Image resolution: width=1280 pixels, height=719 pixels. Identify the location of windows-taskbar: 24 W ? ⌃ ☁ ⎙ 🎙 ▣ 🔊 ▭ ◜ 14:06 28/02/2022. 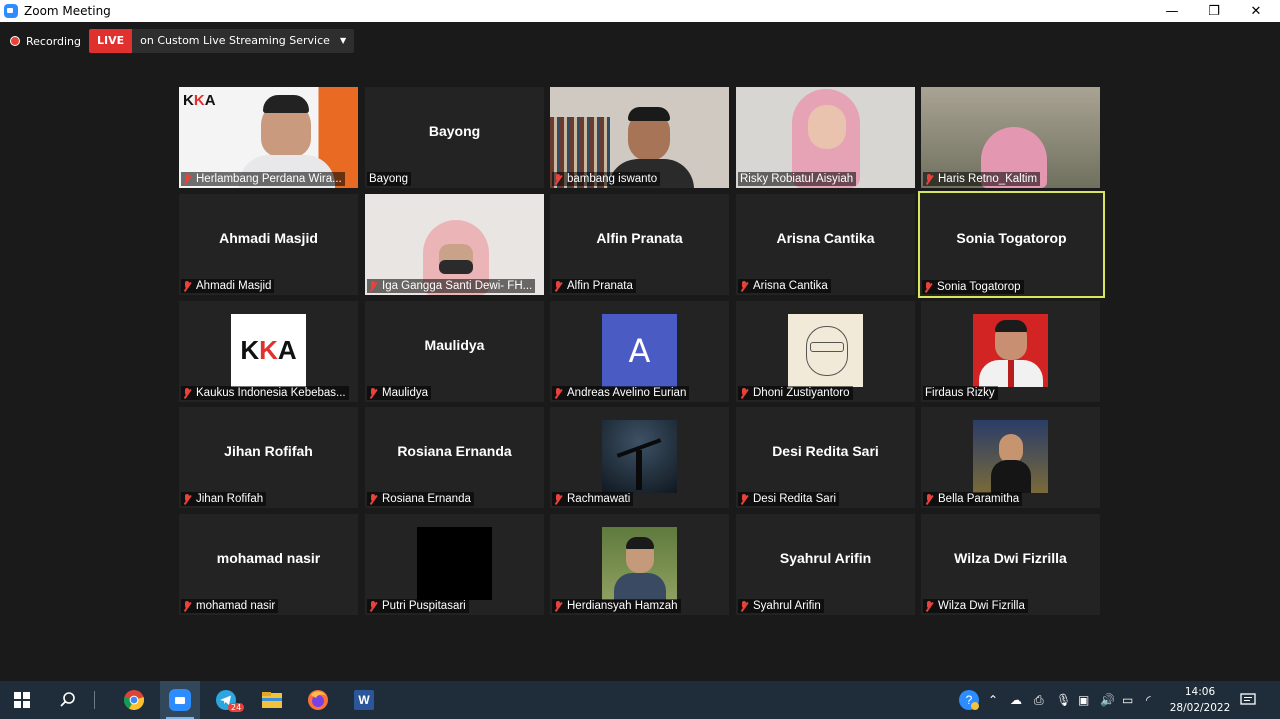
(640, 700).